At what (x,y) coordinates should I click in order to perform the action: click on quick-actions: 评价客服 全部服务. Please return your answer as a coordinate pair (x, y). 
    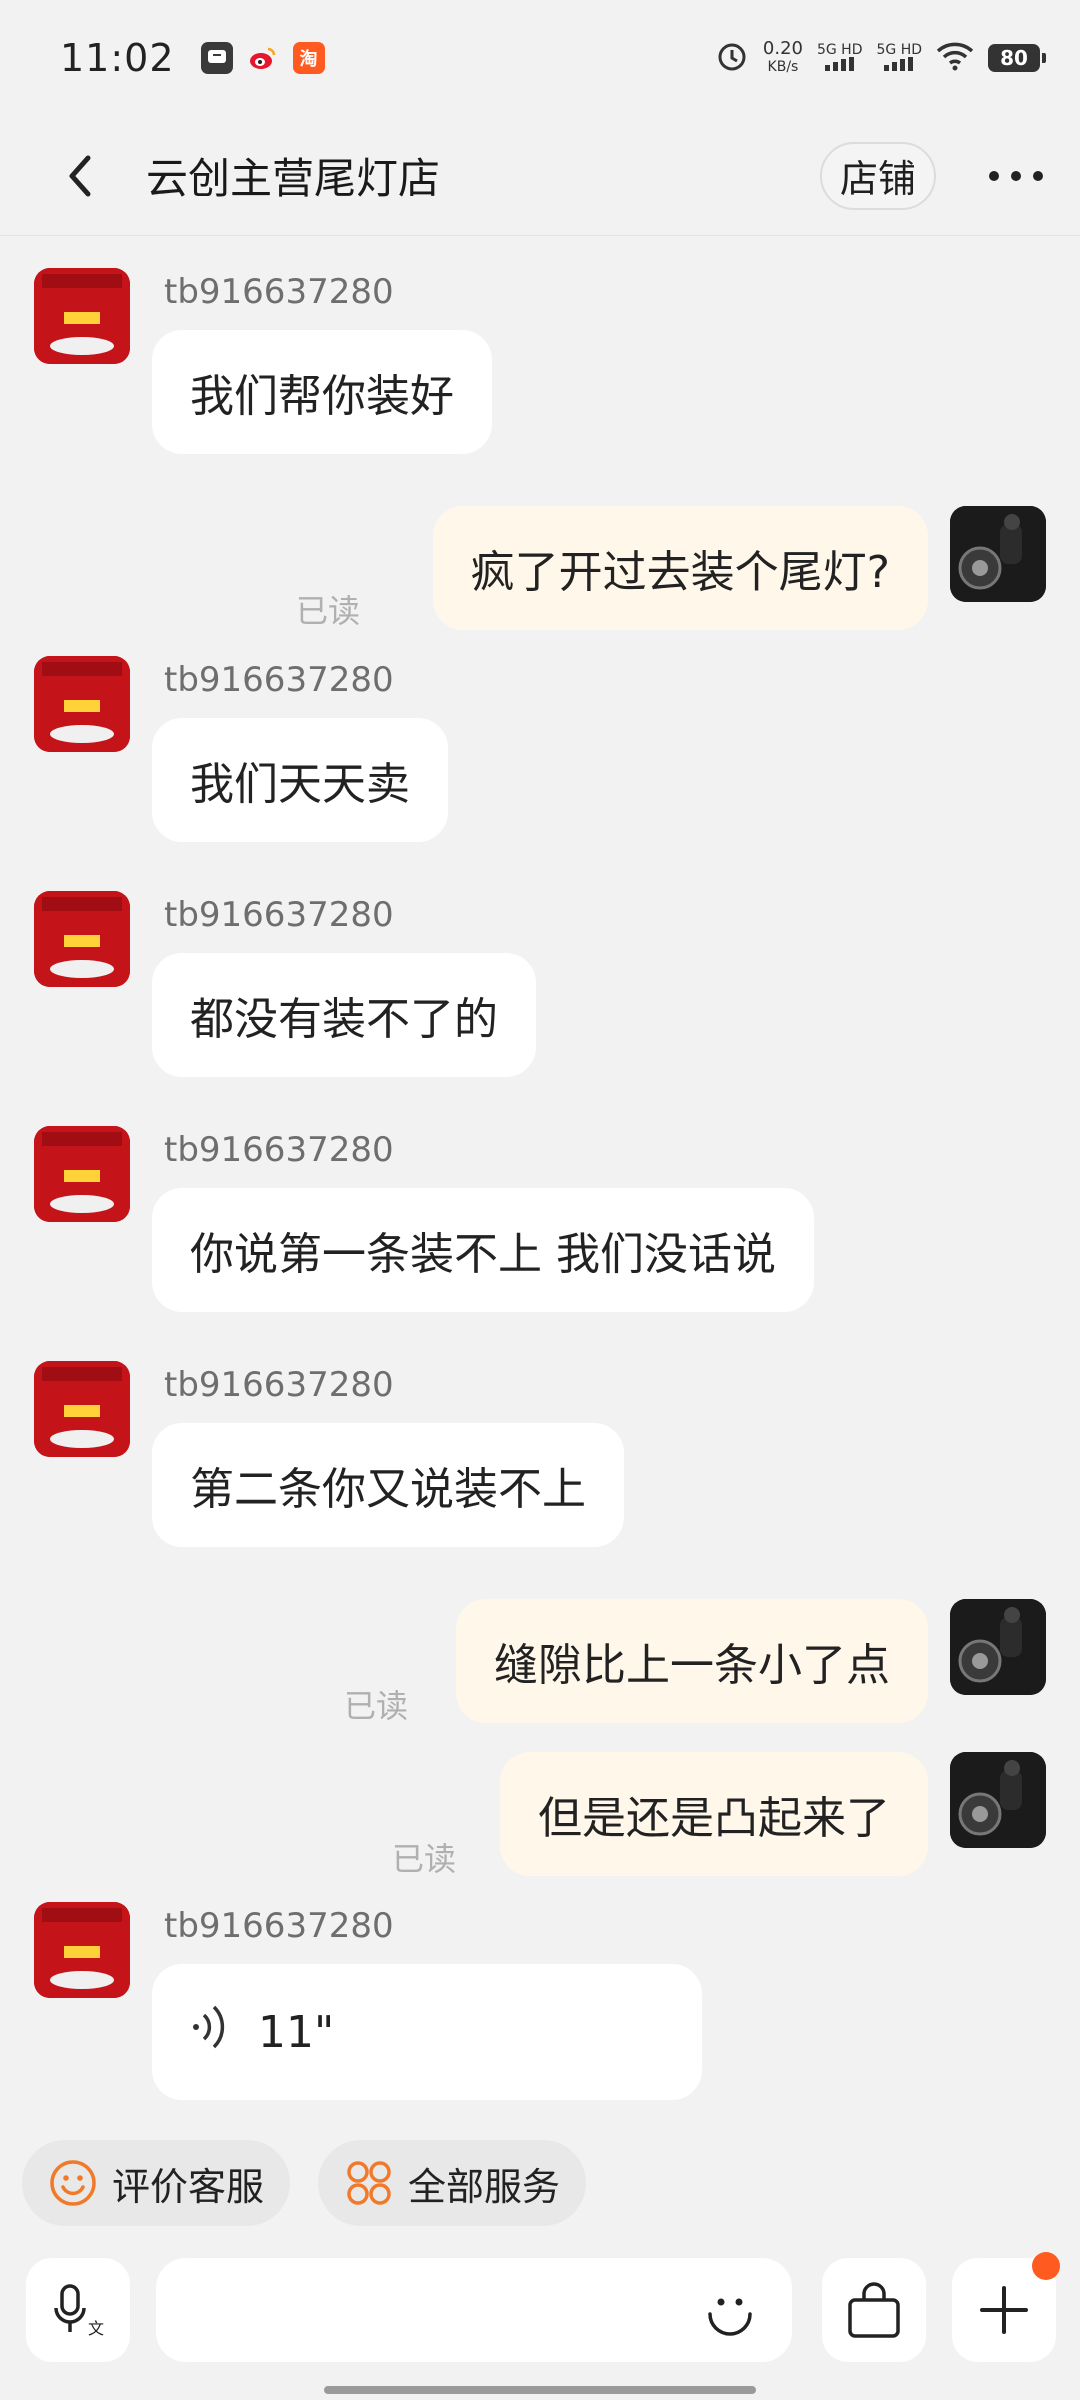
    Looking at the image, I should click on (304, 2183).